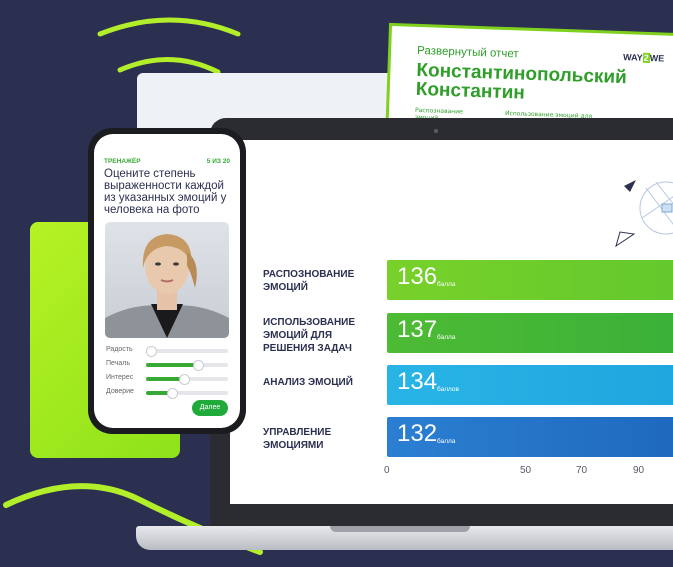  Describe the element at coordinates (119, 349) in the screenshot. I see `slider-label-joy: Радость` at that location.